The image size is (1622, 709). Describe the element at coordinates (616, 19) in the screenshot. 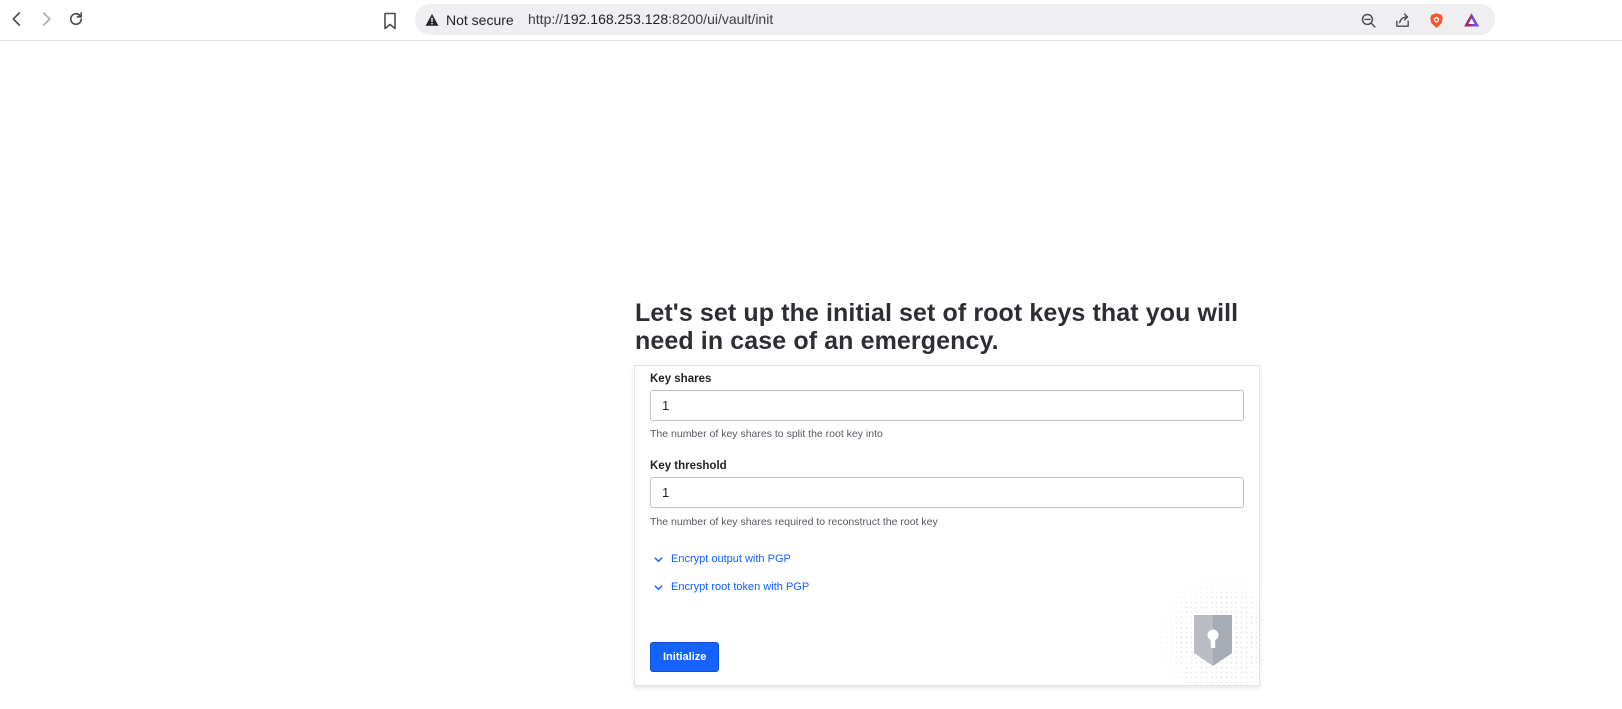

I see `url-host: 192.168.253.128` at that location.